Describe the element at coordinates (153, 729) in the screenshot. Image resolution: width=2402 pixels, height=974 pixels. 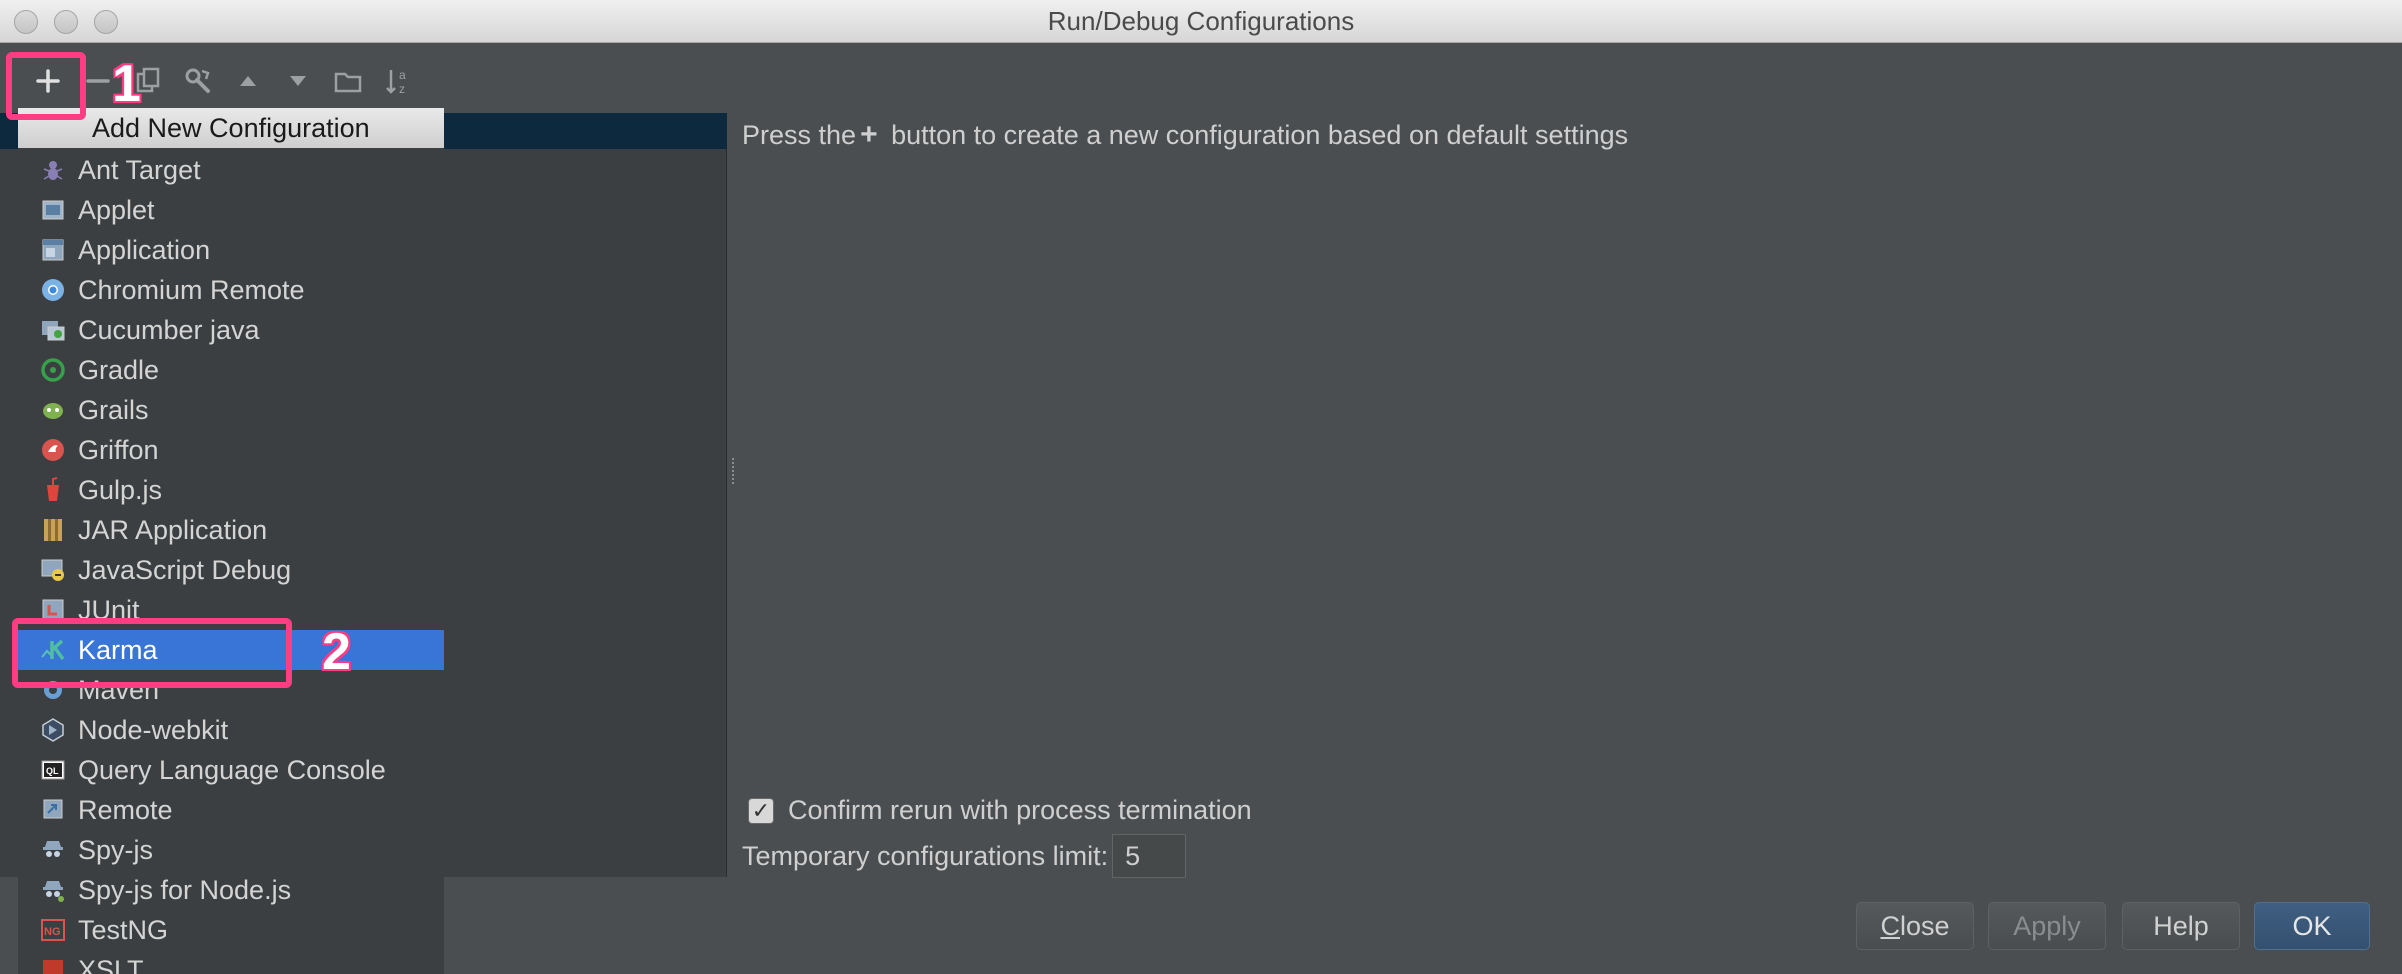
I see `config-type-label: Node-webkit` at that location.